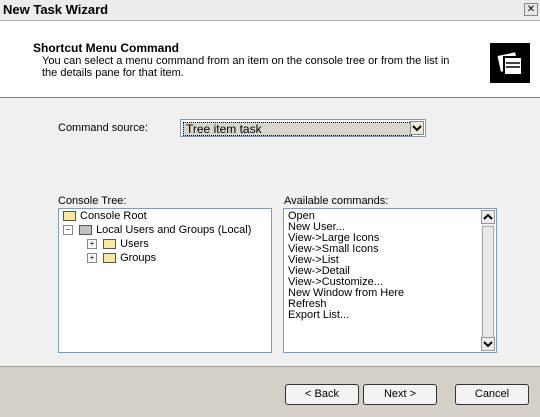 The height and width of the screenshot is (417, 540). I want to click on collapse-icon: −, so click(68, 230).